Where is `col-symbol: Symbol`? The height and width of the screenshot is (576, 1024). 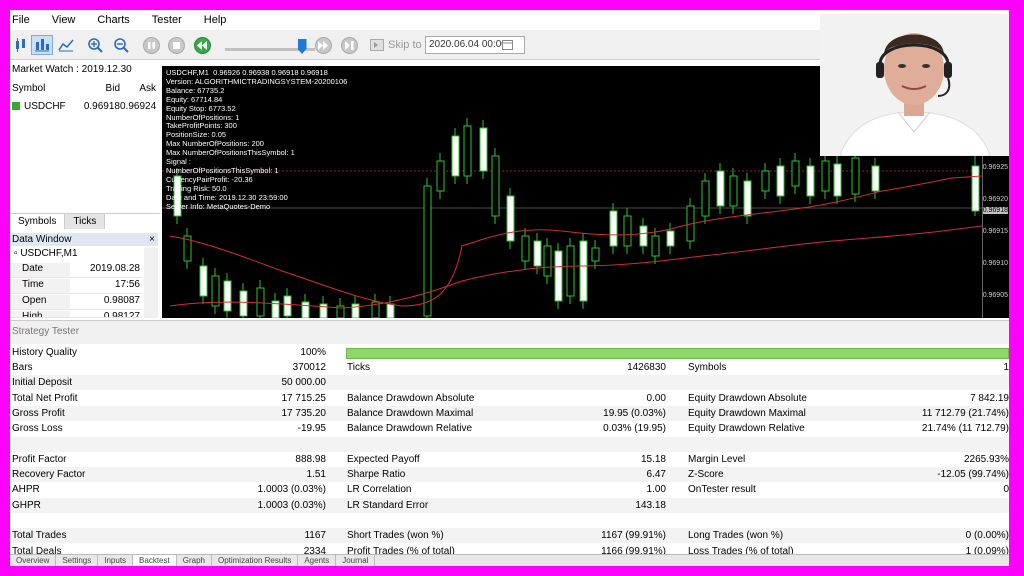 col-symbol: Symbol is located at coordinates (44, 88).